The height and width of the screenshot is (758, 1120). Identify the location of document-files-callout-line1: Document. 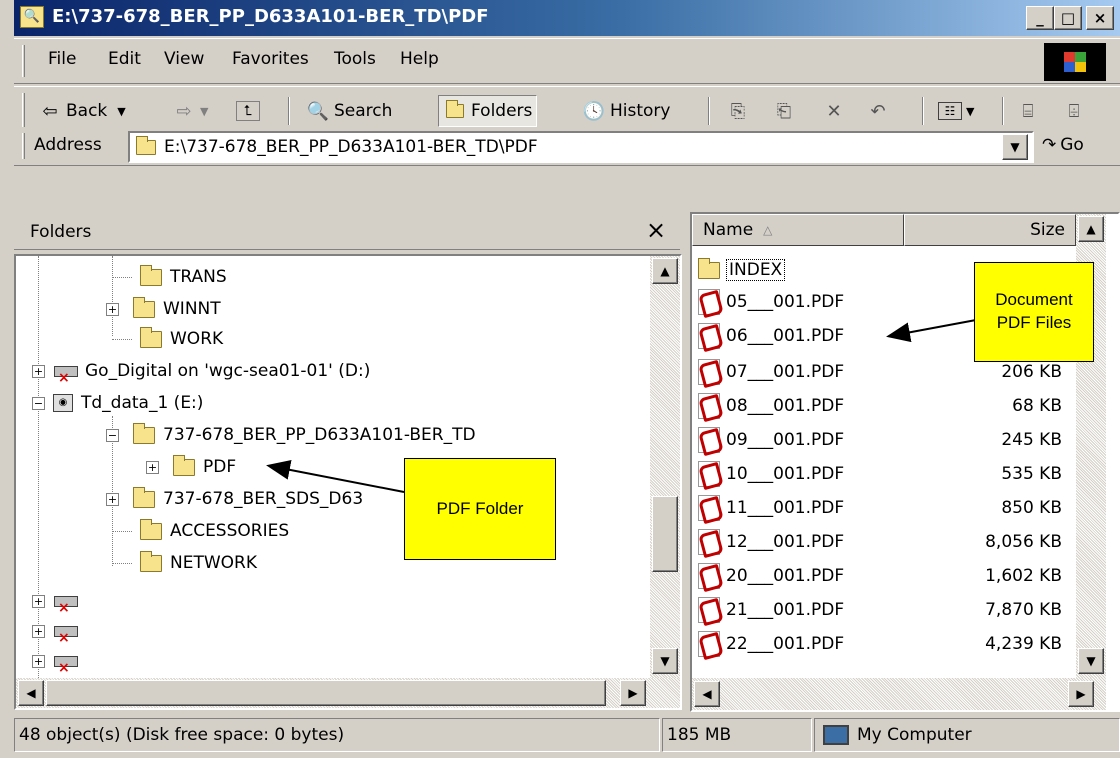
(1034, 300).